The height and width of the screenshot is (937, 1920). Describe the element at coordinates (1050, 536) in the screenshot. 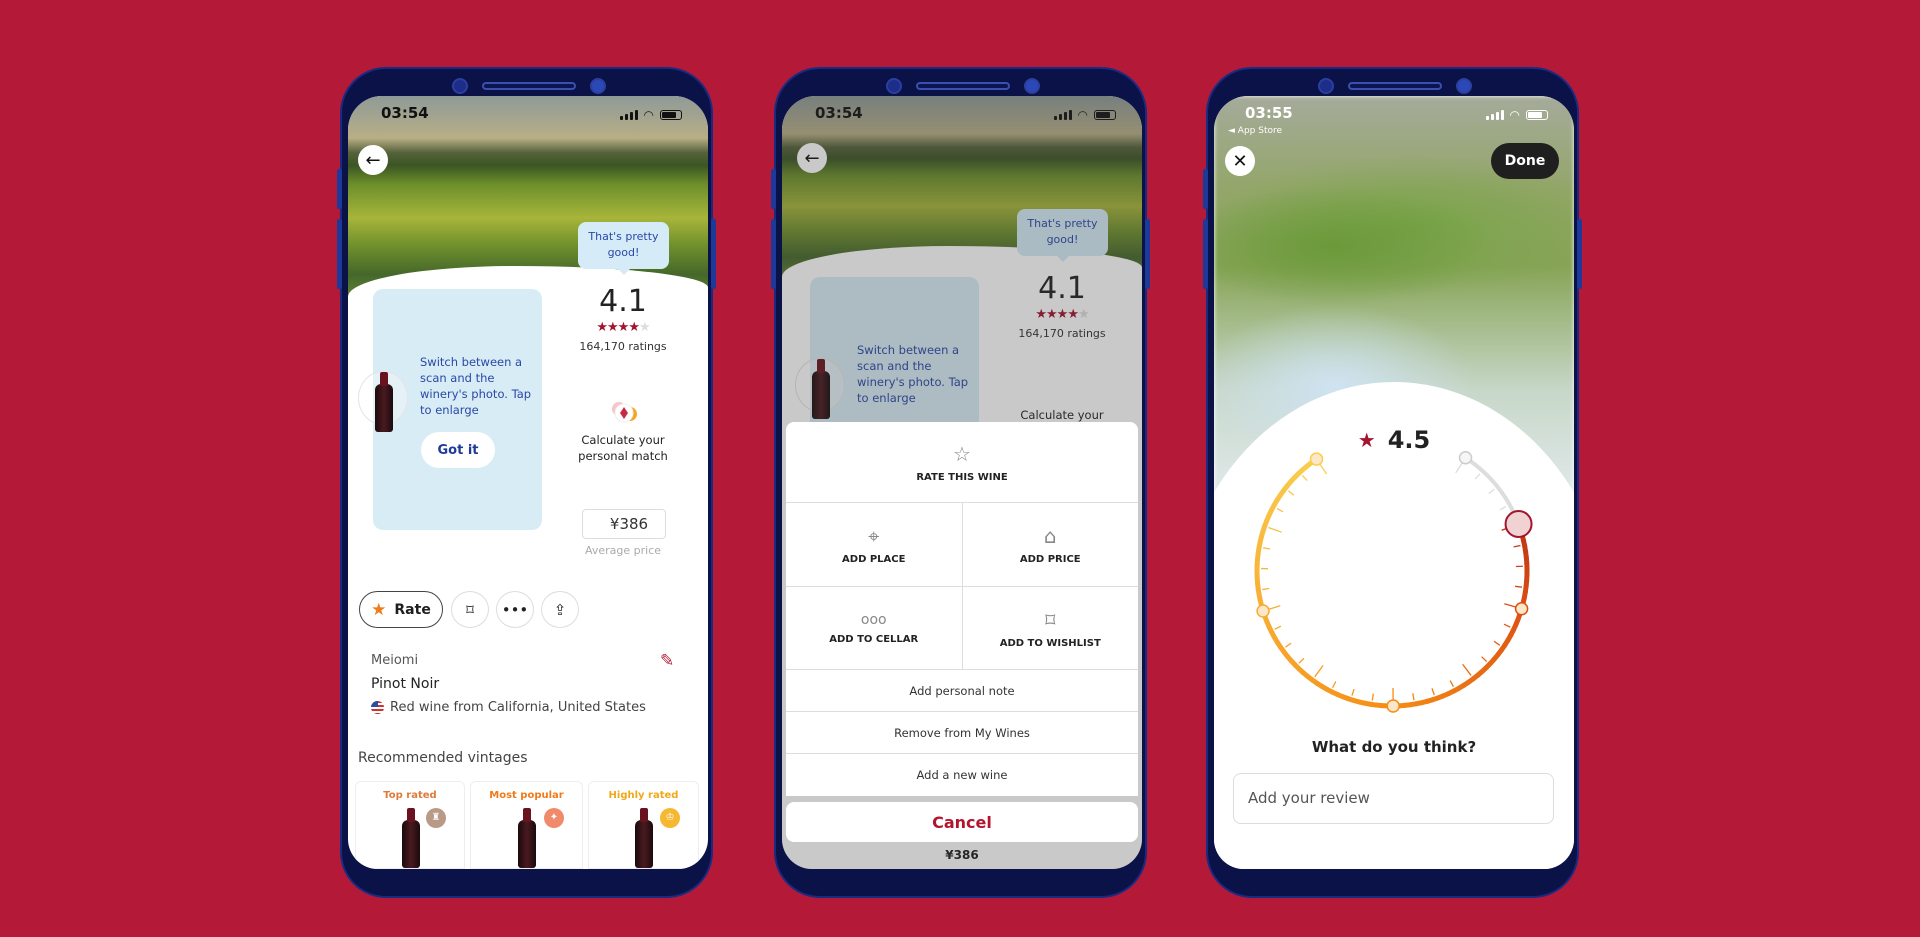

I see `price-tag-icon: ⌂` at that location.